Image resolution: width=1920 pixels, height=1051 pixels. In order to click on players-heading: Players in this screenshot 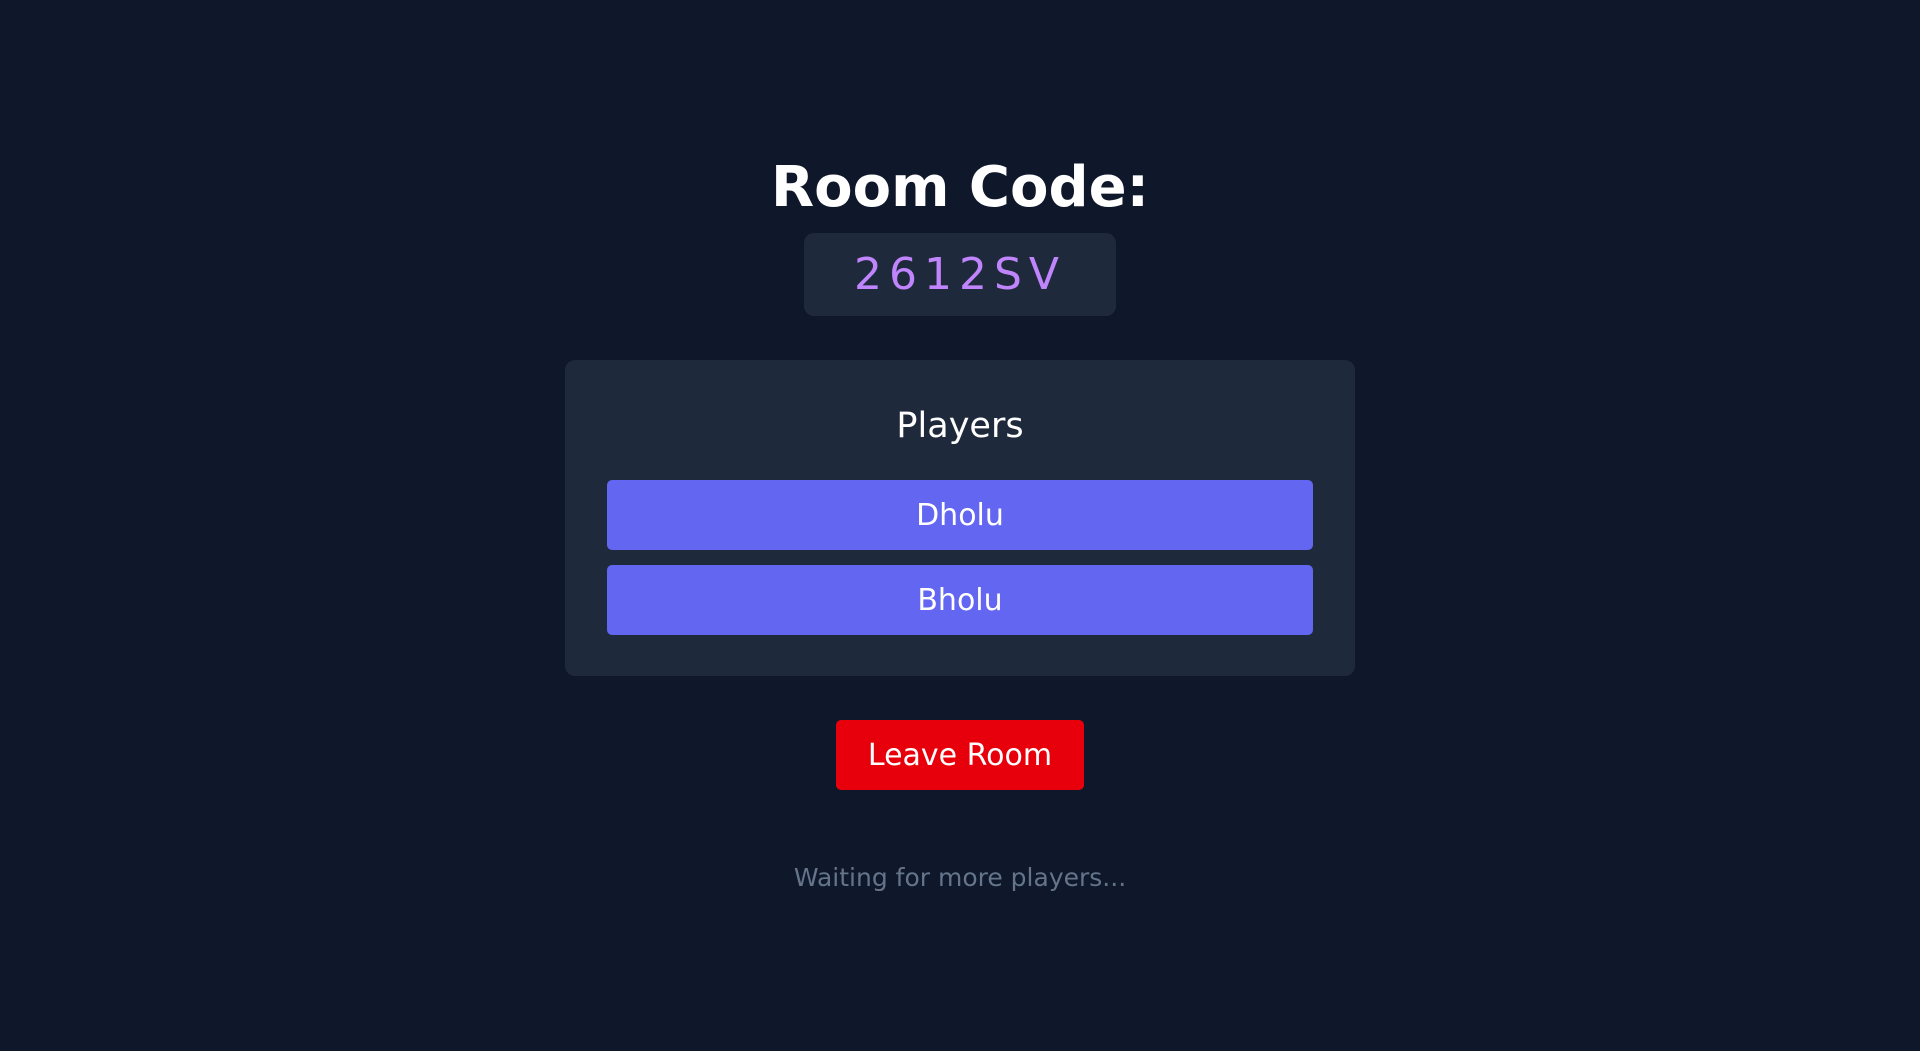, I will do `click(960, 426)`.